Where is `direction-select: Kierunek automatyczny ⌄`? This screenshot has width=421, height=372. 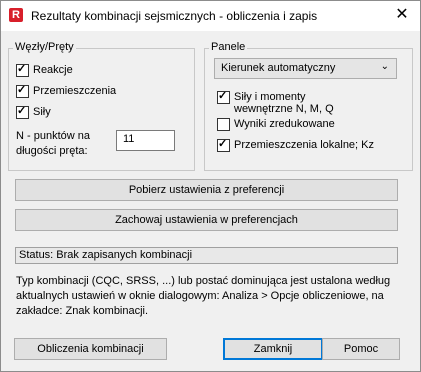 direction-select: Kierunek automatyczny ⌄ is located at coordinates (305, 68).